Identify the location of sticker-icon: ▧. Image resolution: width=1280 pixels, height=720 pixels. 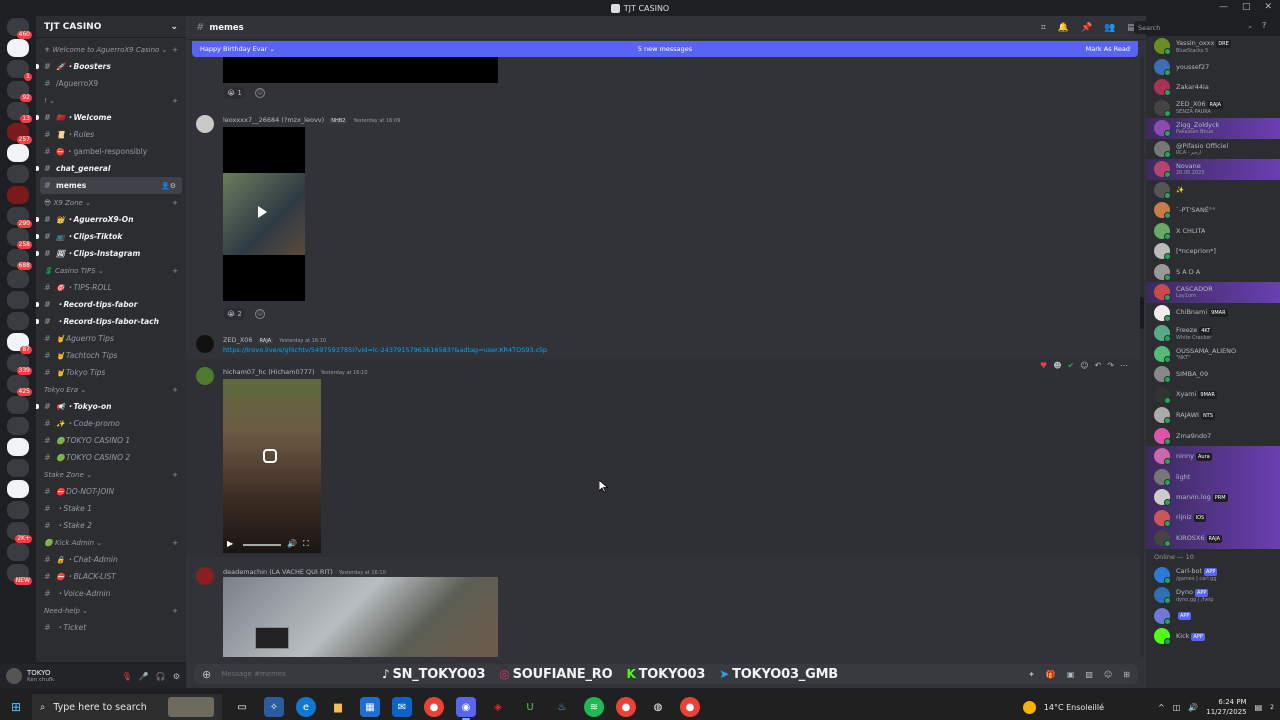
(1089, 674).